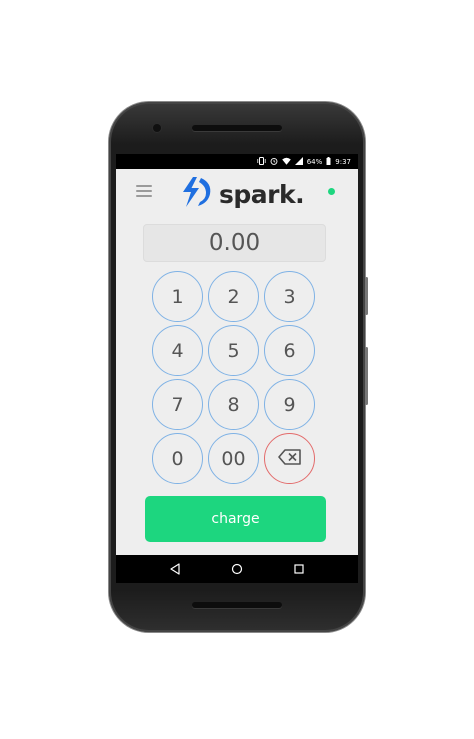 This screenshot has width=474, height=739. I want to click on key-8: 8, so click(233, 404).